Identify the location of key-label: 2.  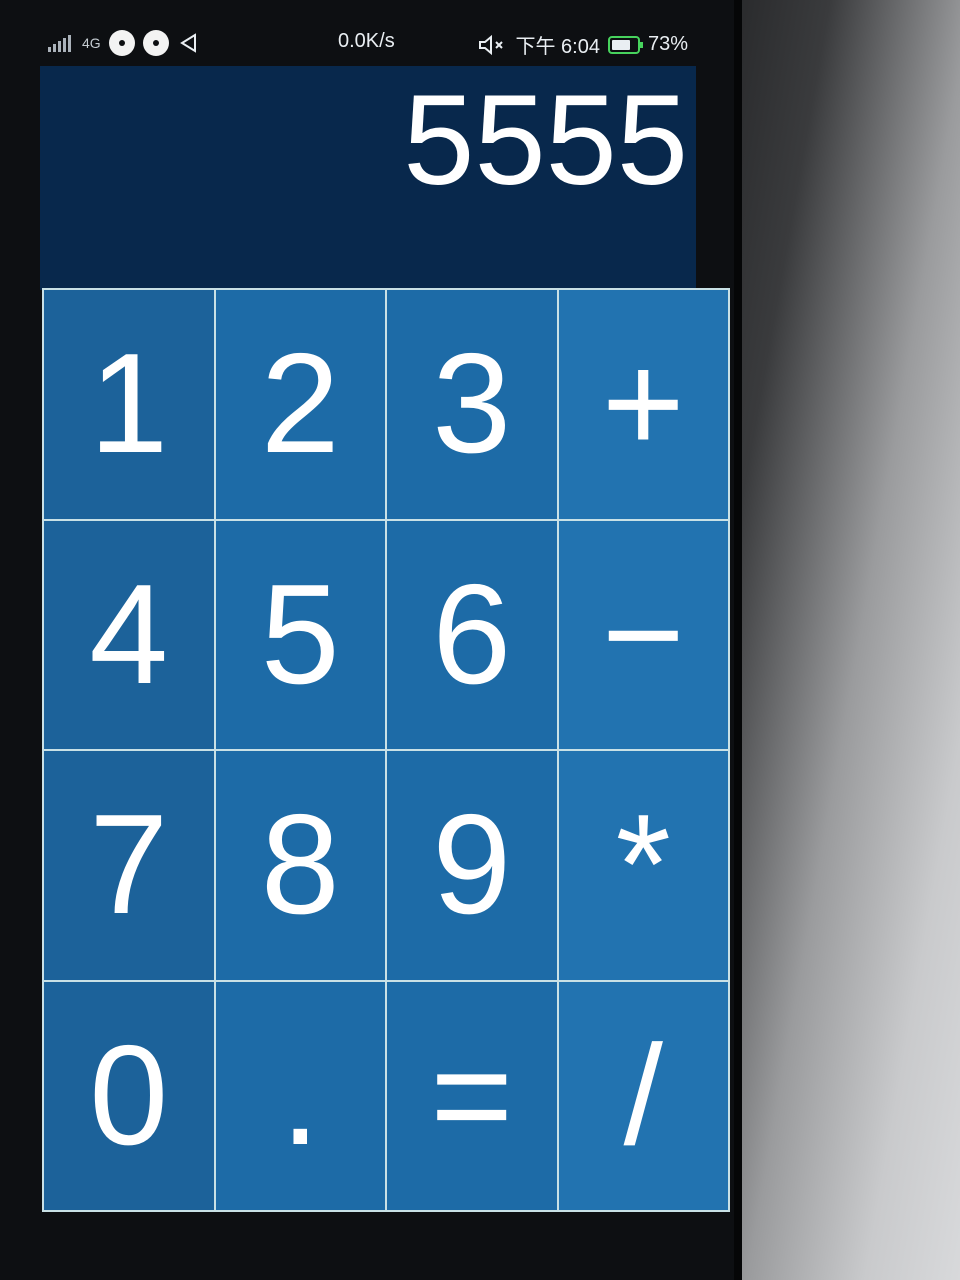
(300, 404).